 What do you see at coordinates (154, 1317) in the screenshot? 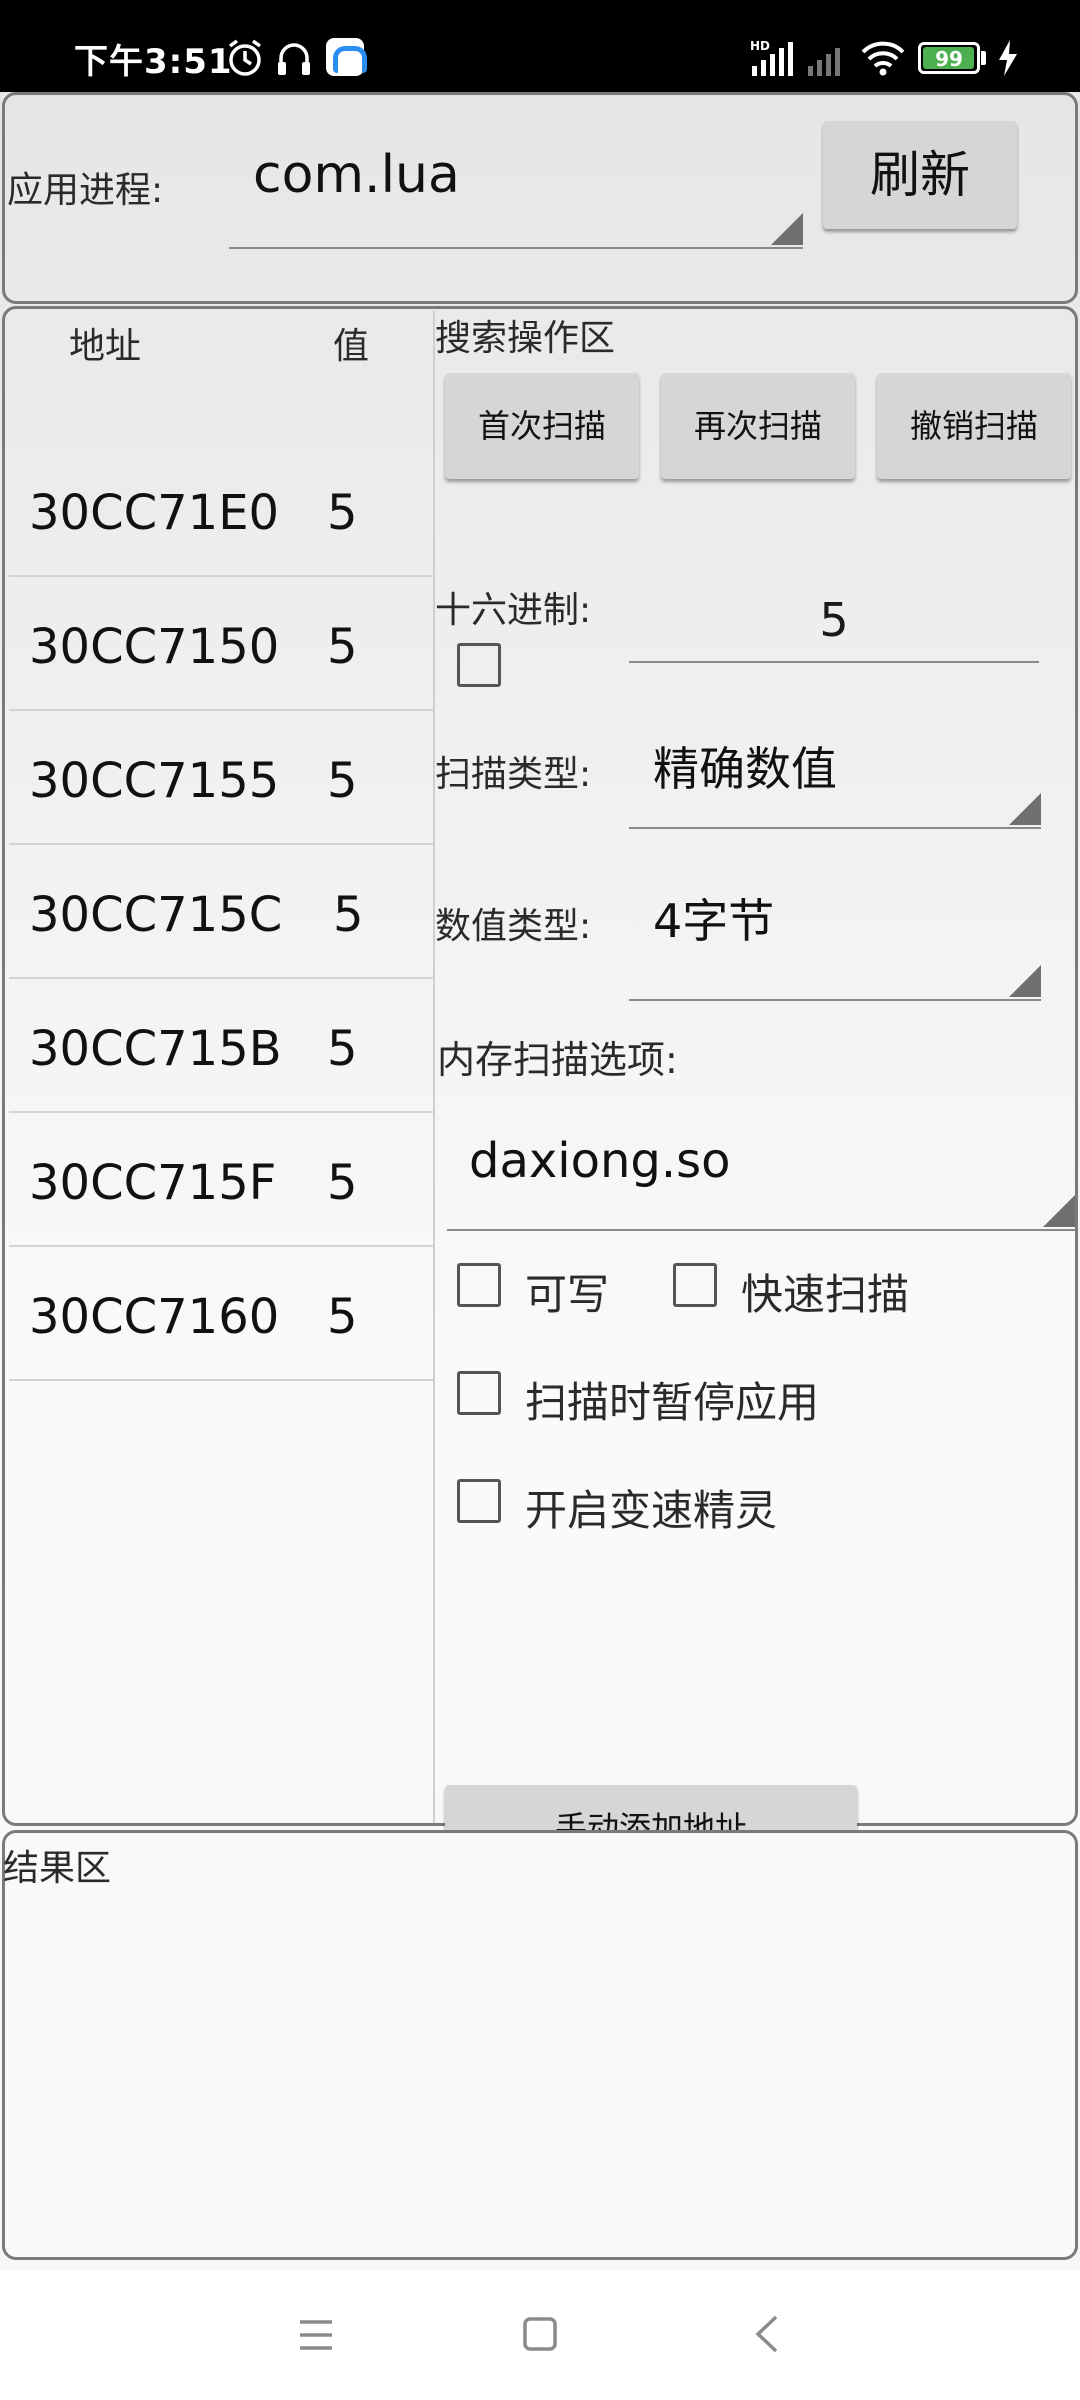
I see `list-item-address: 30CC7160` at bounding box center [154, 1317].